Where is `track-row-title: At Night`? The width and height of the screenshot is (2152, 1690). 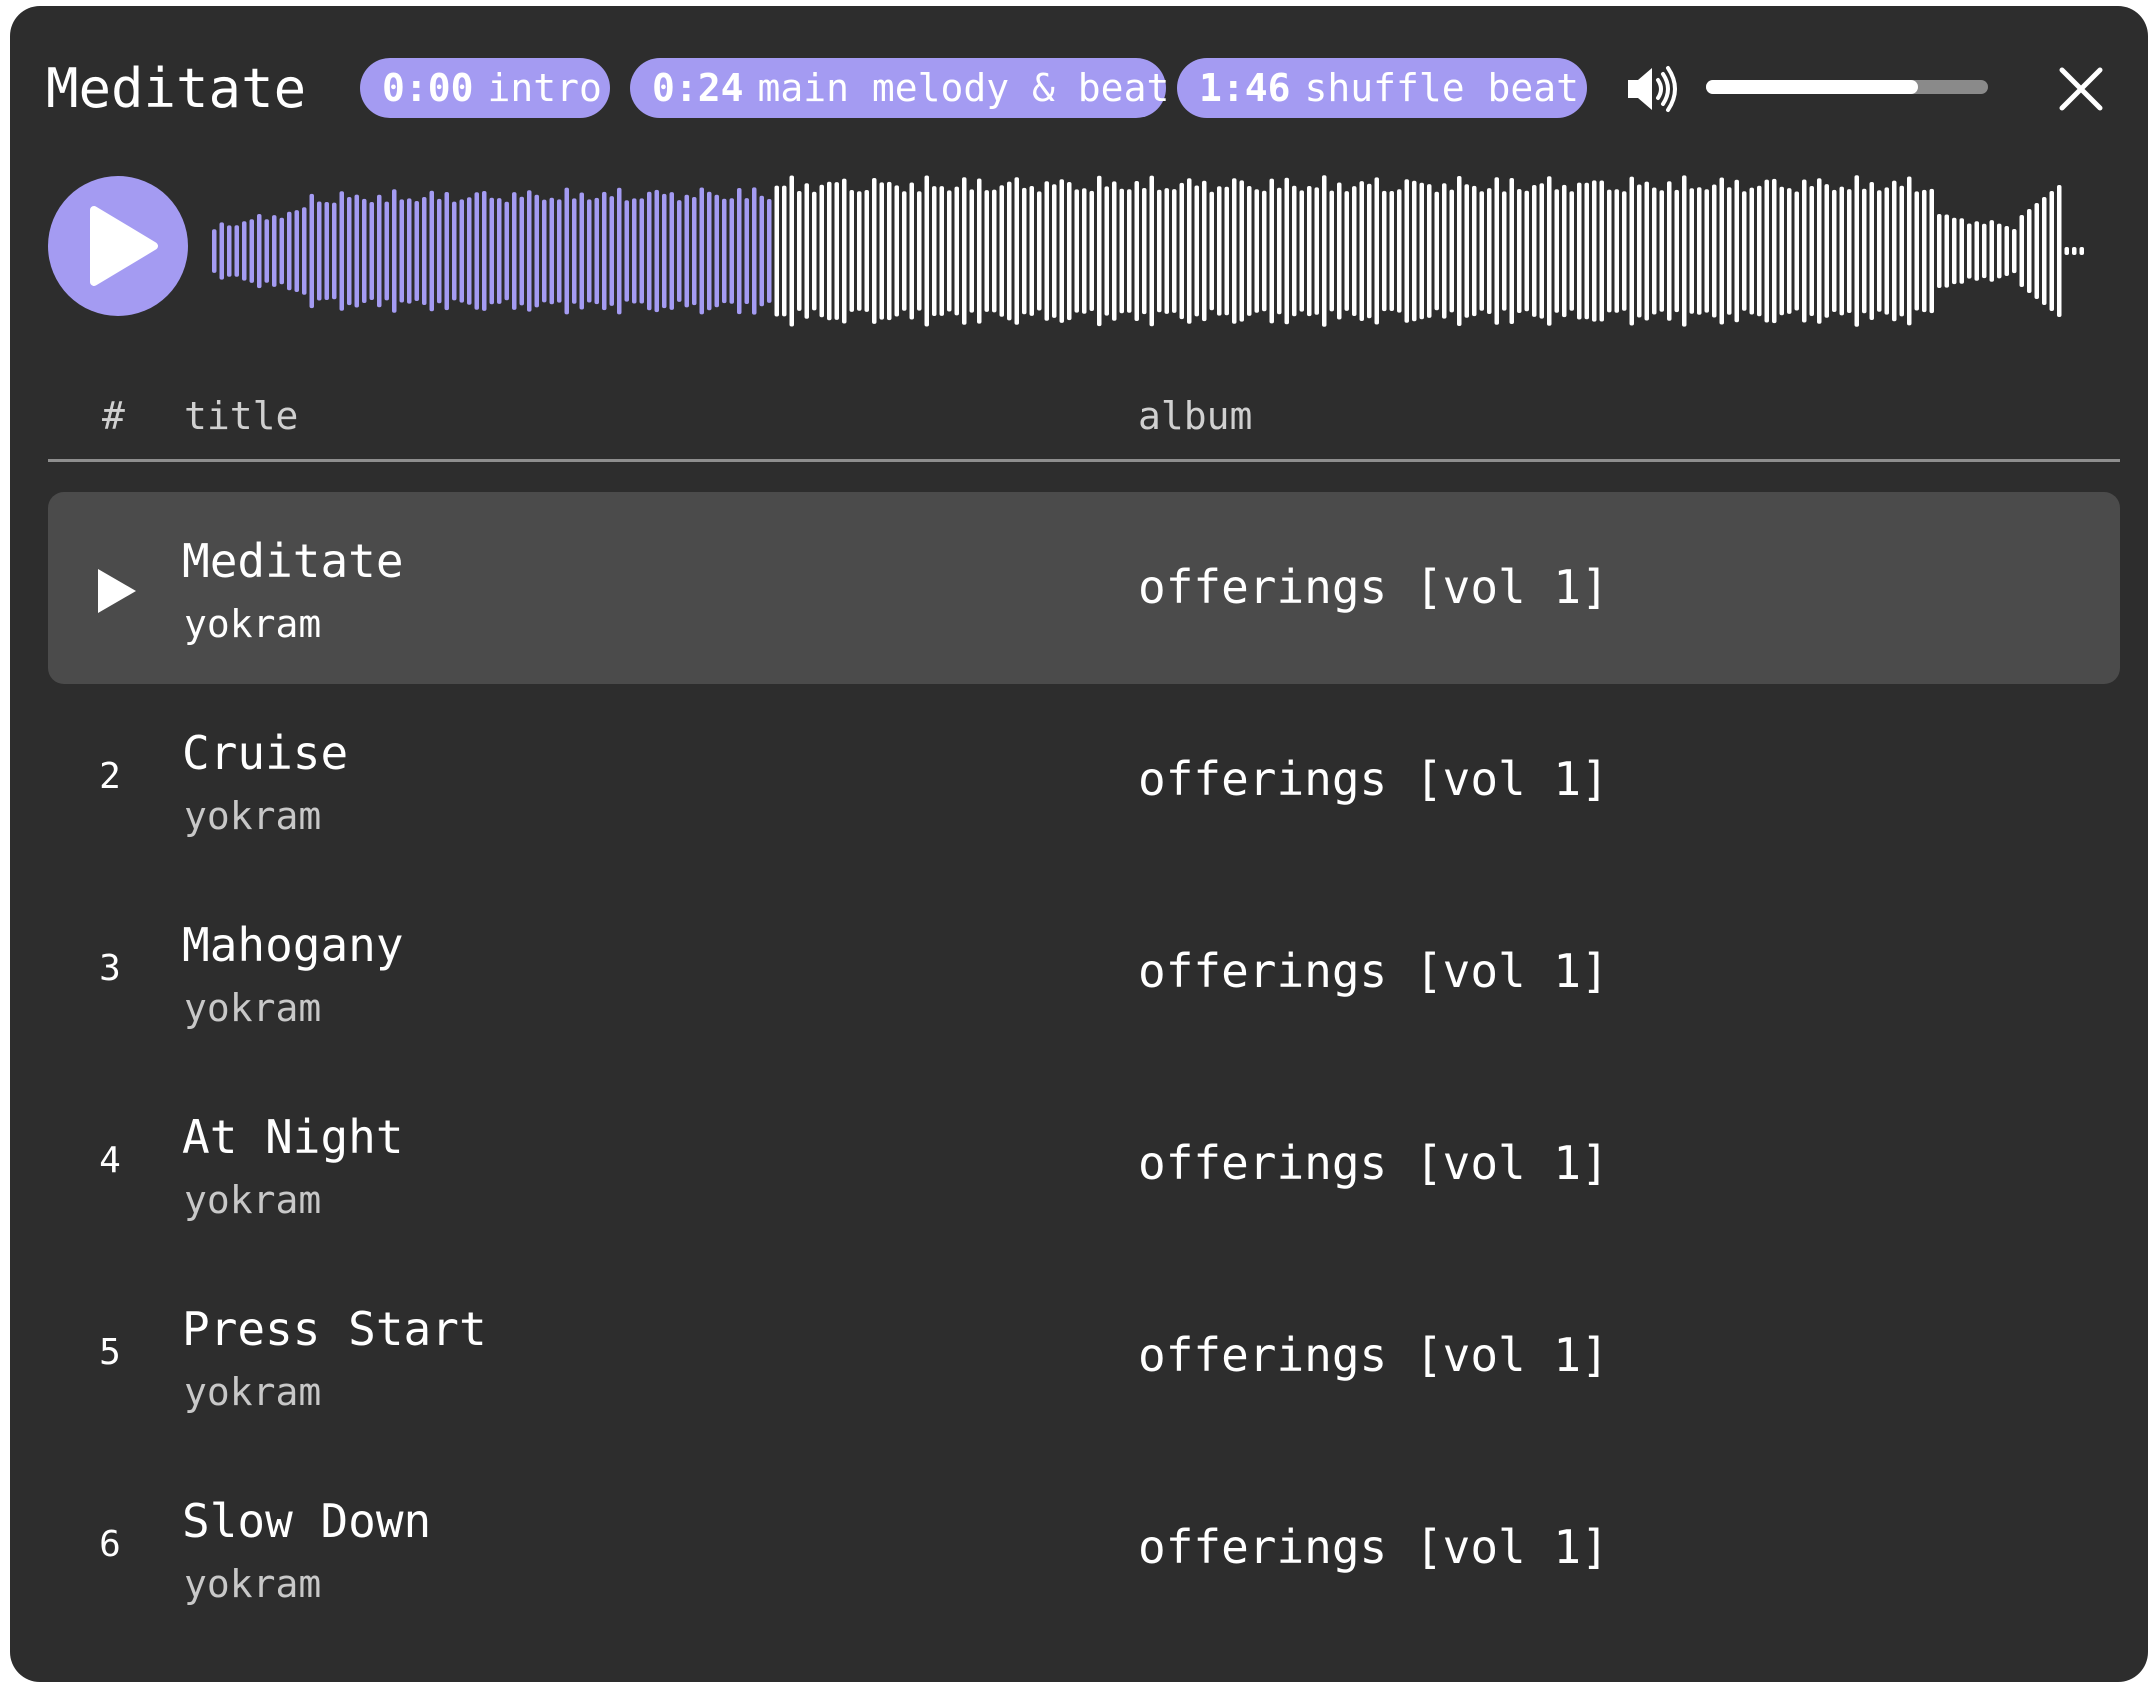
track-row-title: At Night is located at coordinates (293, 1137).